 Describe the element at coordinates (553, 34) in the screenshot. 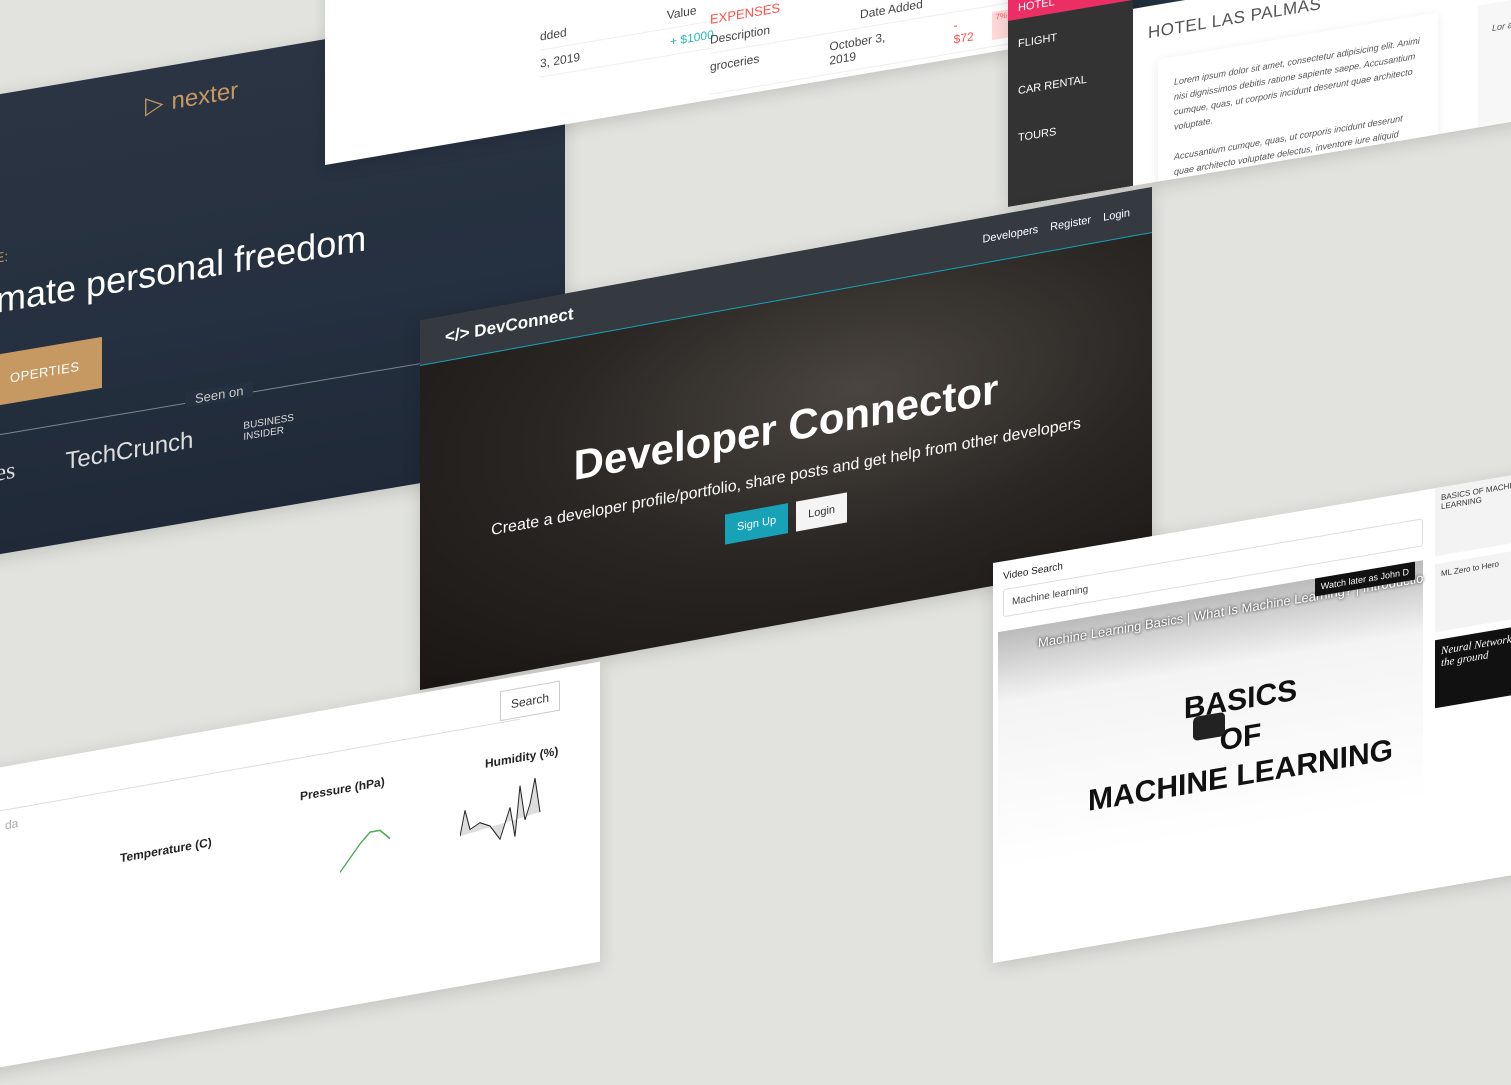

I see `col-header: dded` at that location.